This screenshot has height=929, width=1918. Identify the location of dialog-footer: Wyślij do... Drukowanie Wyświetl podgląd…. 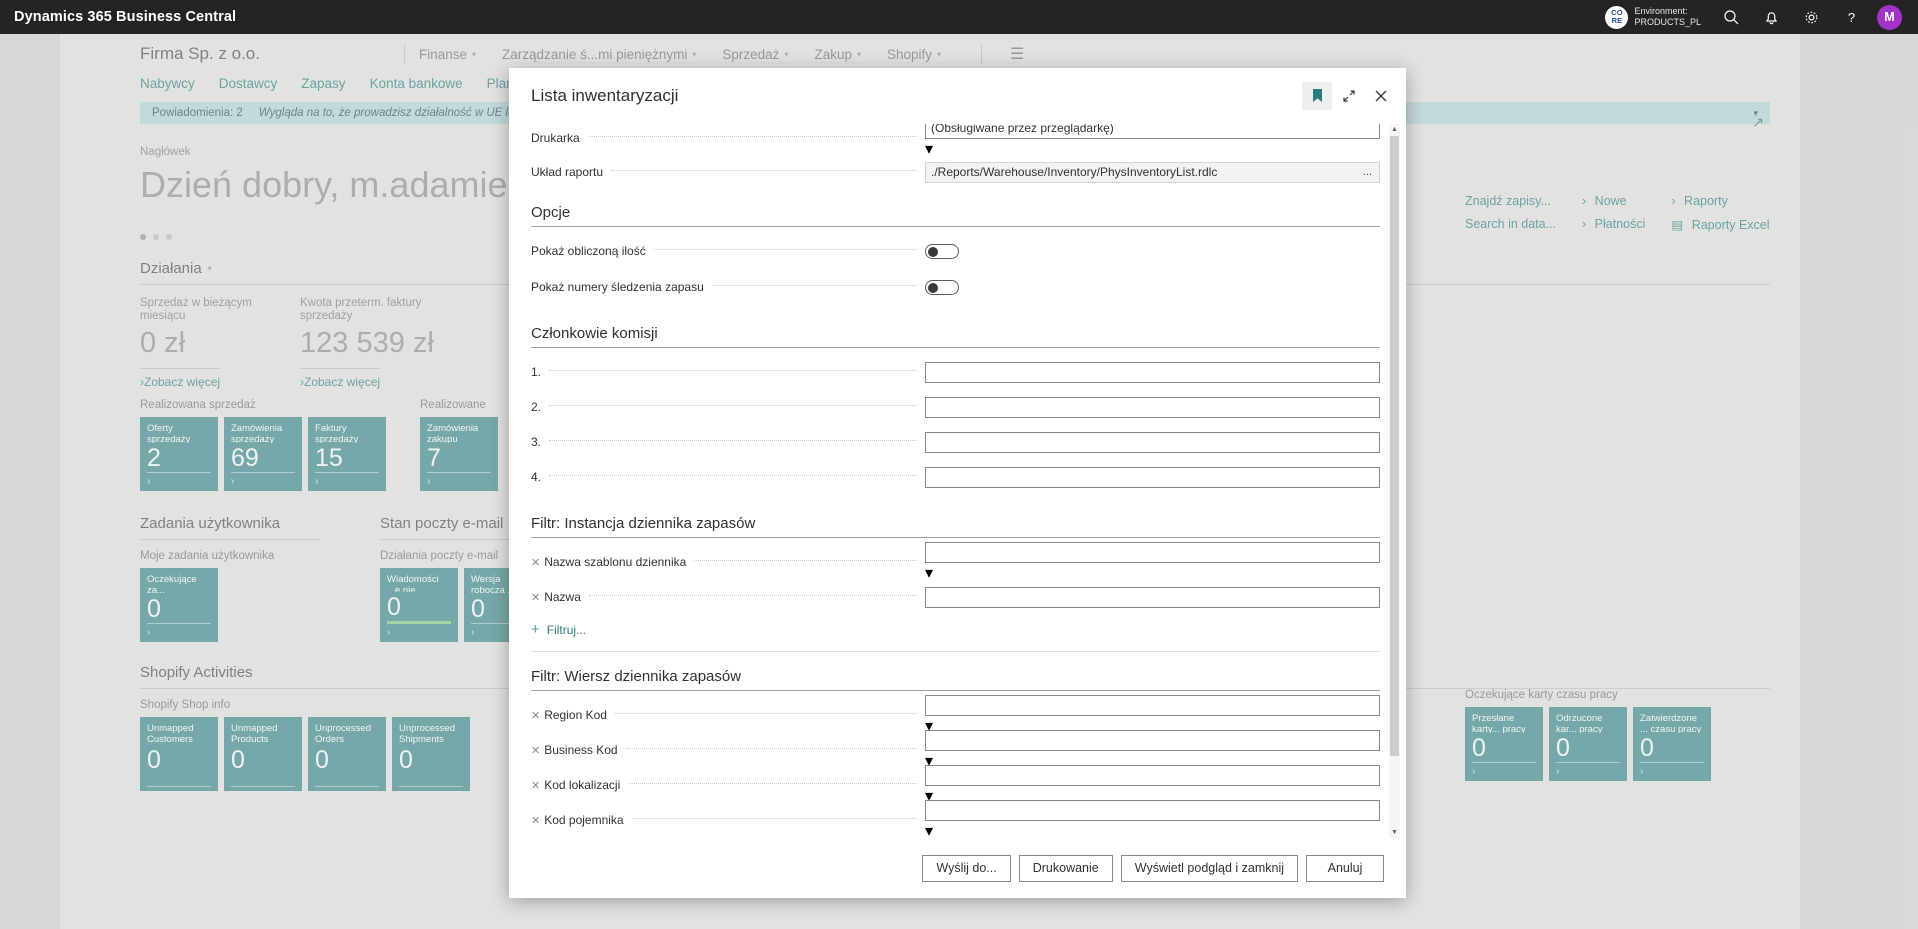
(957, 868).